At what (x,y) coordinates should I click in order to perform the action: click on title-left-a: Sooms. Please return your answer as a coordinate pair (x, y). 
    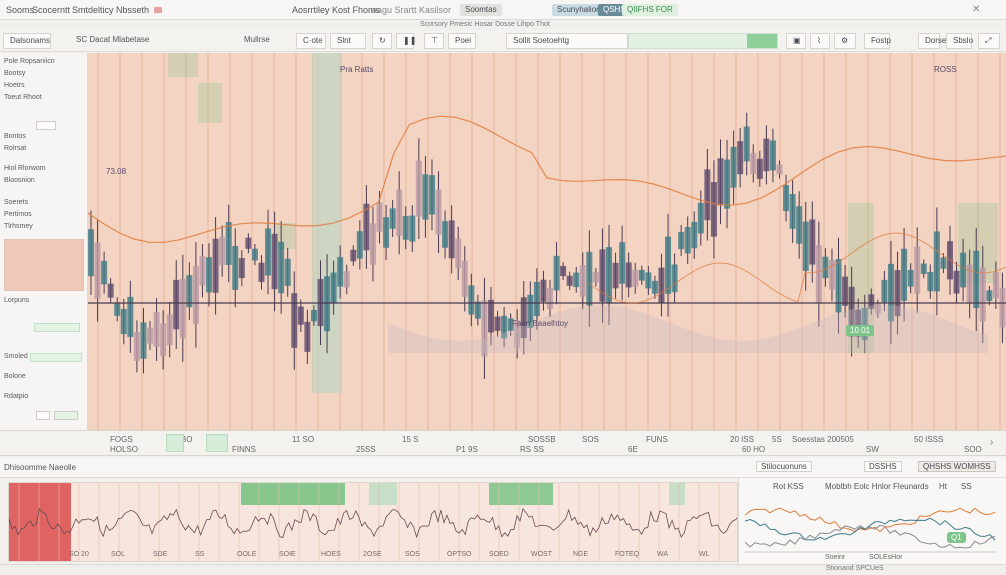
    Looking at the image, I should click on (20, 10).